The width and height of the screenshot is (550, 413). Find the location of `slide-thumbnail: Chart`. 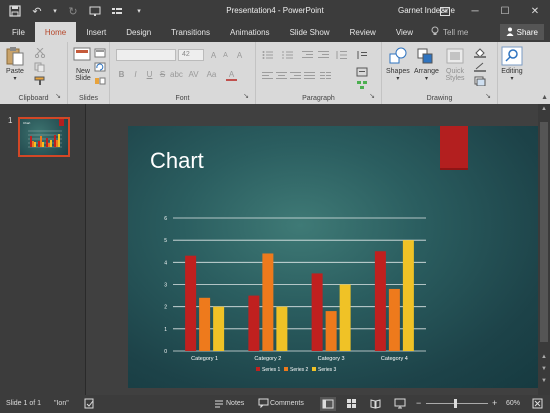

slide-thumbnail: Chart is located at coordinates (44, 137).